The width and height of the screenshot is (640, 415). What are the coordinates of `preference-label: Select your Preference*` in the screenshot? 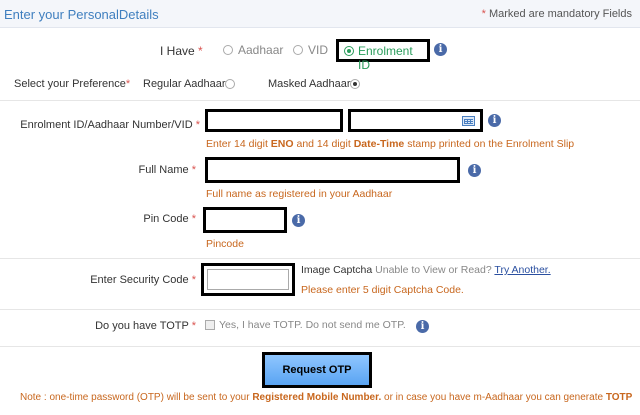 It's located at (72, 84).